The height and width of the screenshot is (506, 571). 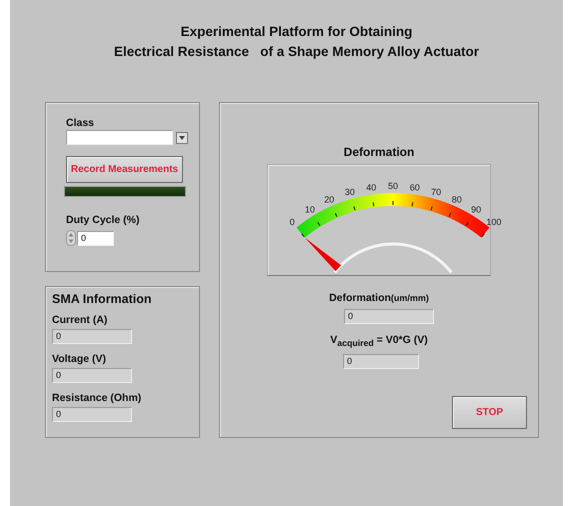 I want to click on page-title: Experimental Platform for Obtaining Electrical Resistance of a Shape Memory Alloy Actuator, so click(x=296, y=42).